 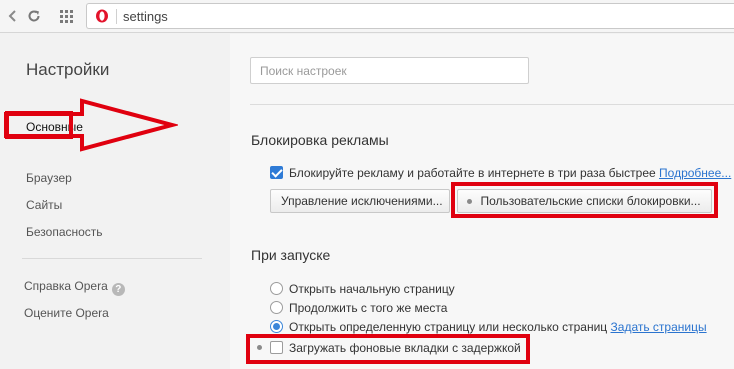 I want to click on address-separator, so click(x=116, y=16).